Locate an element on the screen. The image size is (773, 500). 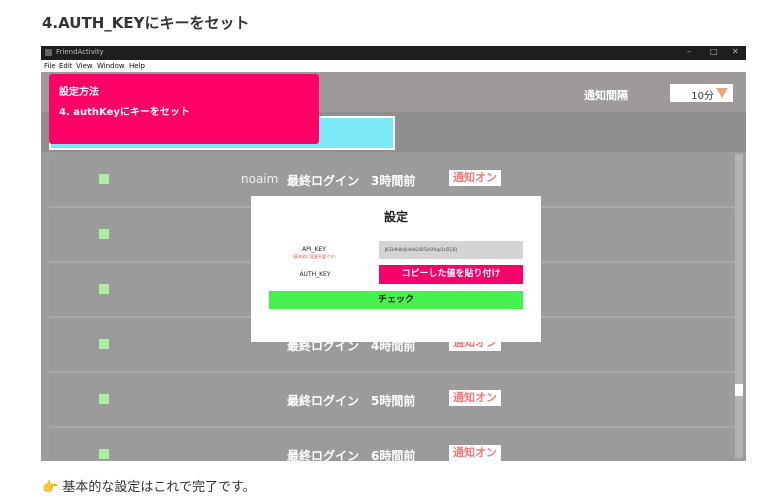
auth-key-field: コピーした値を貼り付け is located at coordinates (451, 274).